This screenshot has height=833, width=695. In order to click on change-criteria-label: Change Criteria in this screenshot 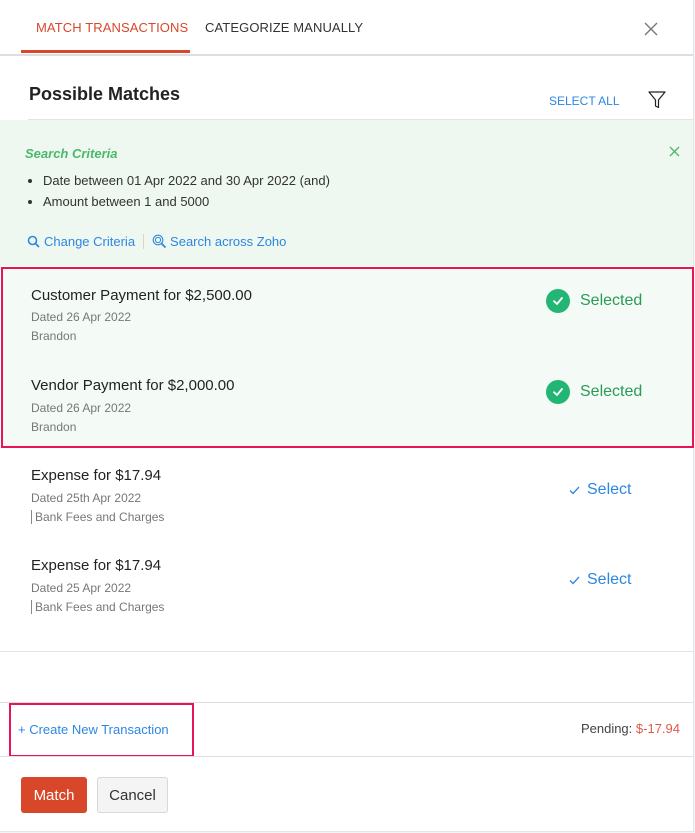, I will do `click(90, 241)`.